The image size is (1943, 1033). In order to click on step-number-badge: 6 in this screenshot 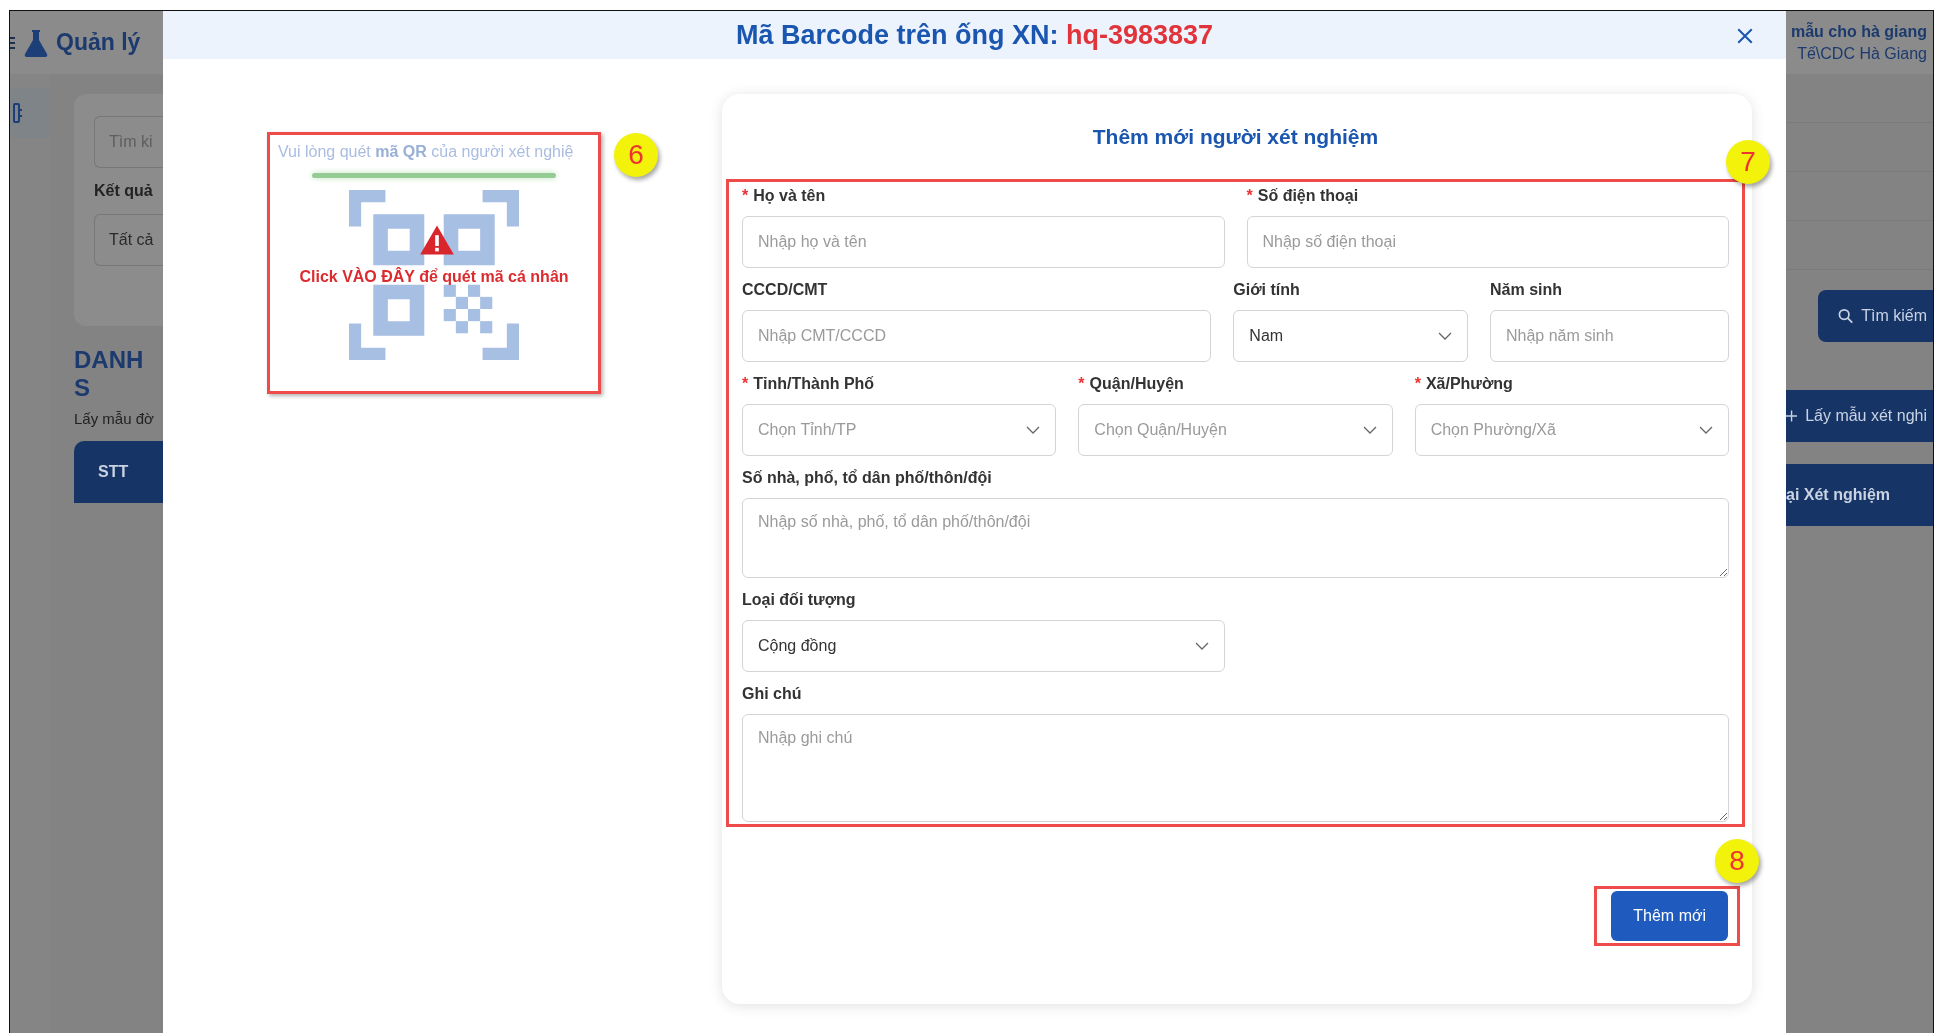, I will do `click(636, 155)`.